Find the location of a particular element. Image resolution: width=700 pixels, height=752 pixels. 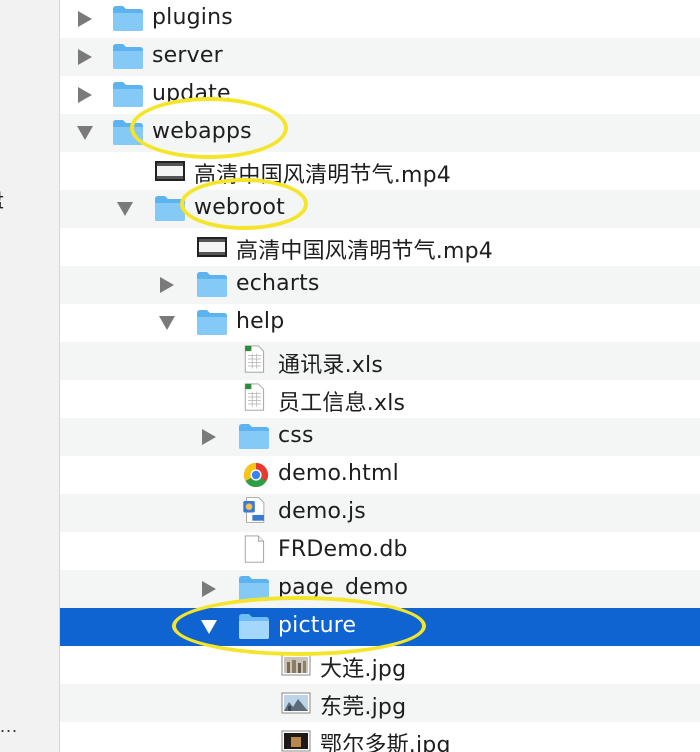

tree-row-webroot: webroot is located at coordinates (380, 209).